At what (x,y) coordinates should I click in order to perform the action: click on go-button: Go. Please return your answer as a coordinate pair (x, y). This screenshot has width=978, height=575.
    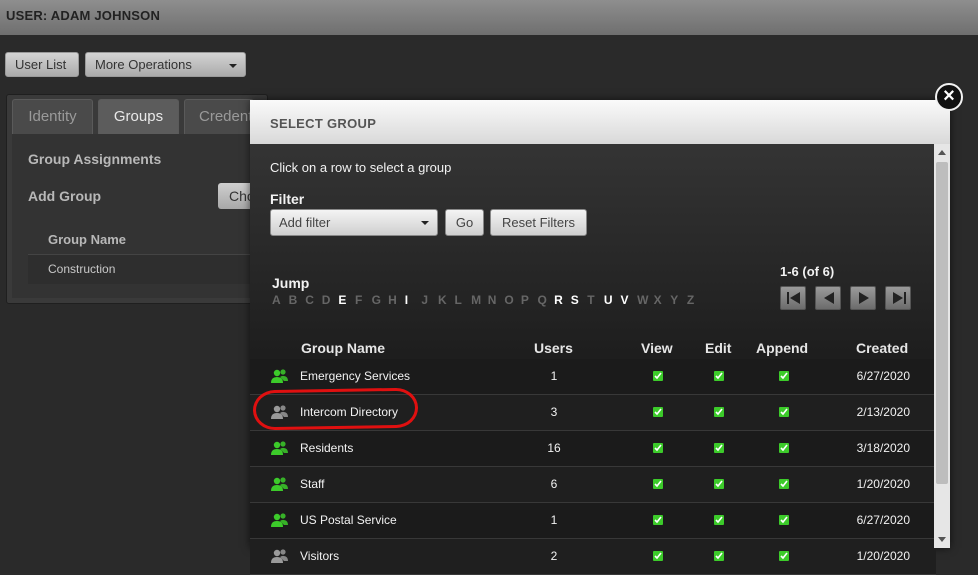
    Looking at the image, I should click on (464, 222).